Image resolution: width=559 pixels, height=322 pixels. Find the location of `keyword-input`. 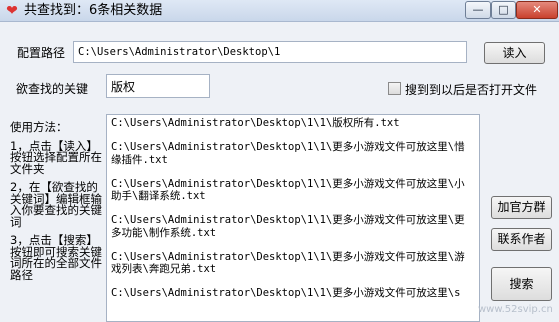

keyword-input is located at coordinates (158, 86).